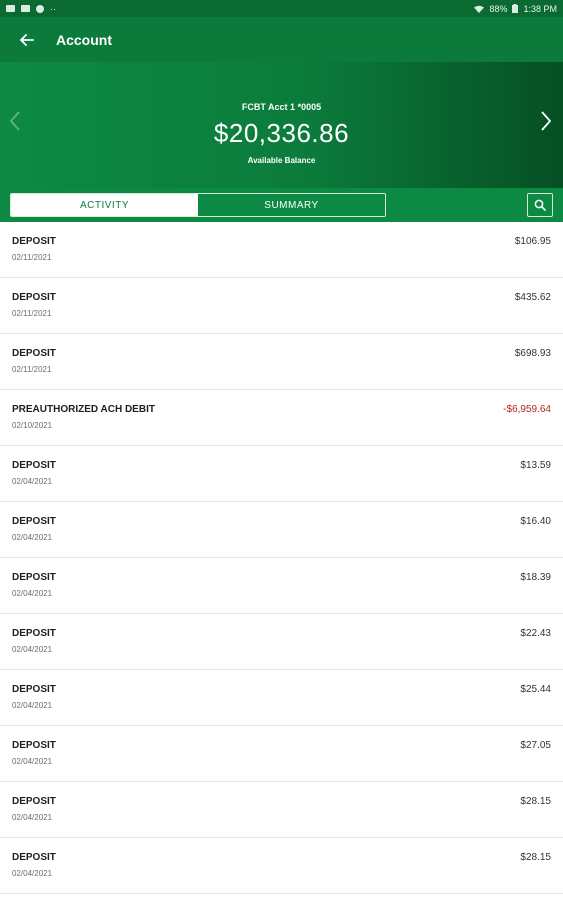 Image resolution: width=563 pixels, height=900 pixels. I want to click on transaction-row: DEPOSIT 02/11/2021 $698.93, so click(281, 362).